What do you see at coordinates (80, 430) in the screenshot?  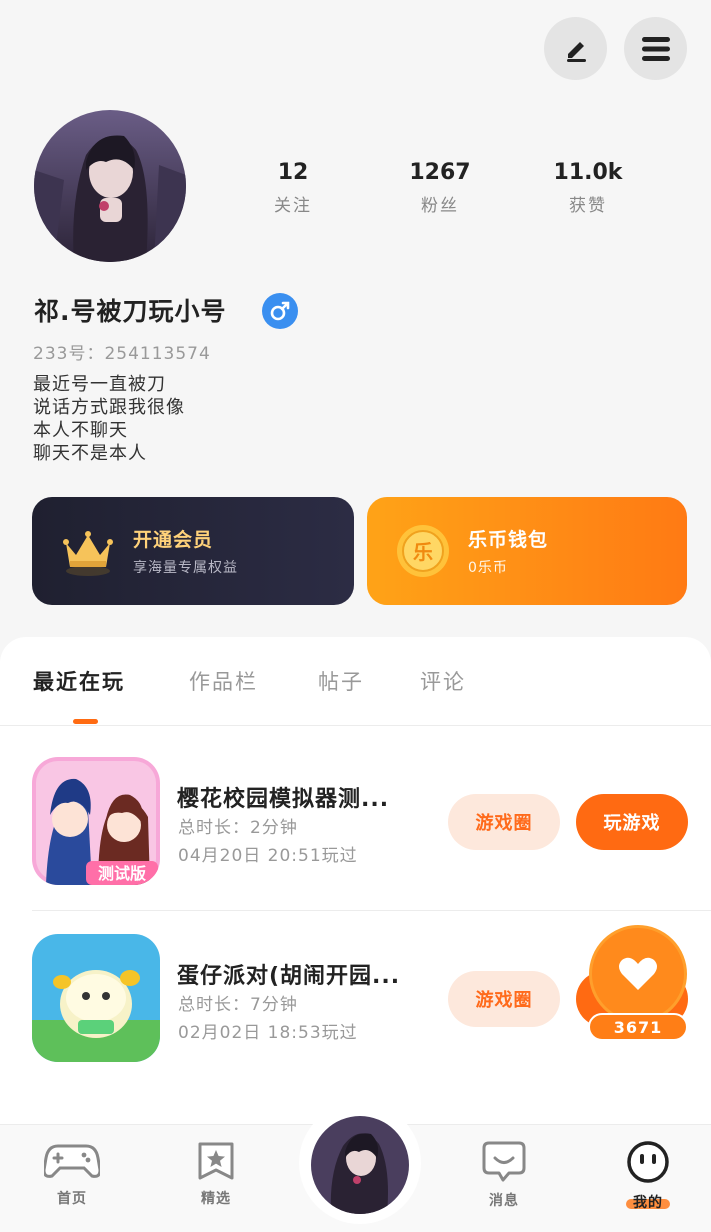 I see `bio-line: 本人不聊天` at bounding box center [80, 430].